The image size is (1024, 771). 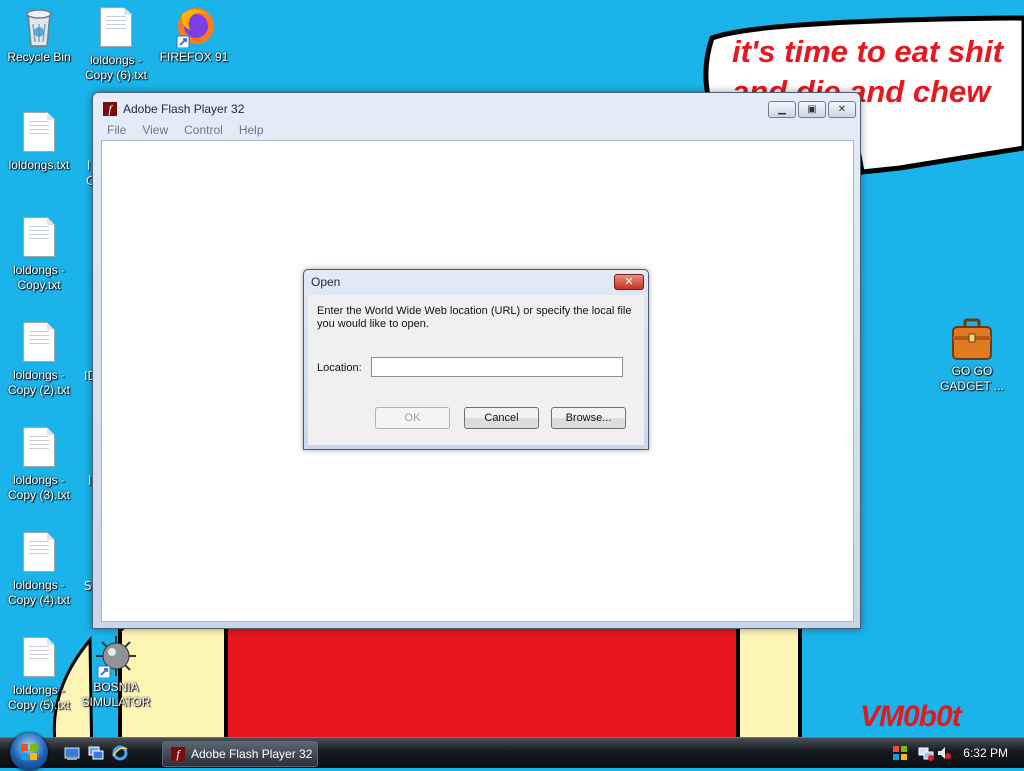 I want to click on desktop-icon-label: BOSNIA SIMULATOR, so click(x=116, y=694).